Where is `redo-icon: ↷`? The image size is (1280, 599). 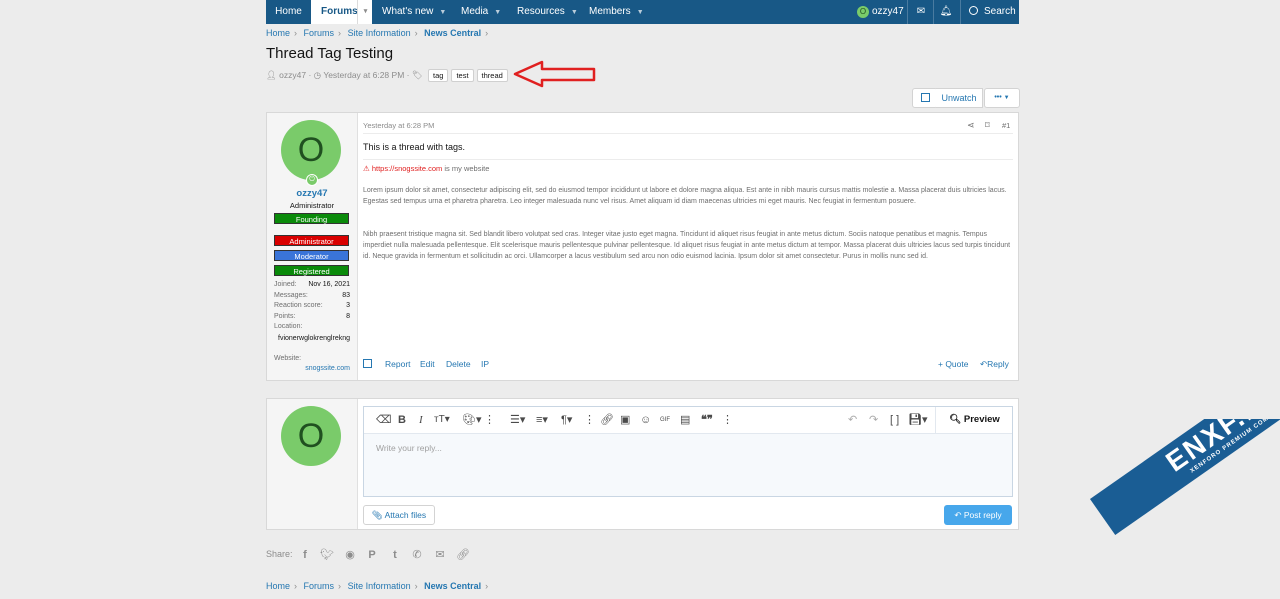
redo-icon: ↷ is located at coordinates (873, 420).